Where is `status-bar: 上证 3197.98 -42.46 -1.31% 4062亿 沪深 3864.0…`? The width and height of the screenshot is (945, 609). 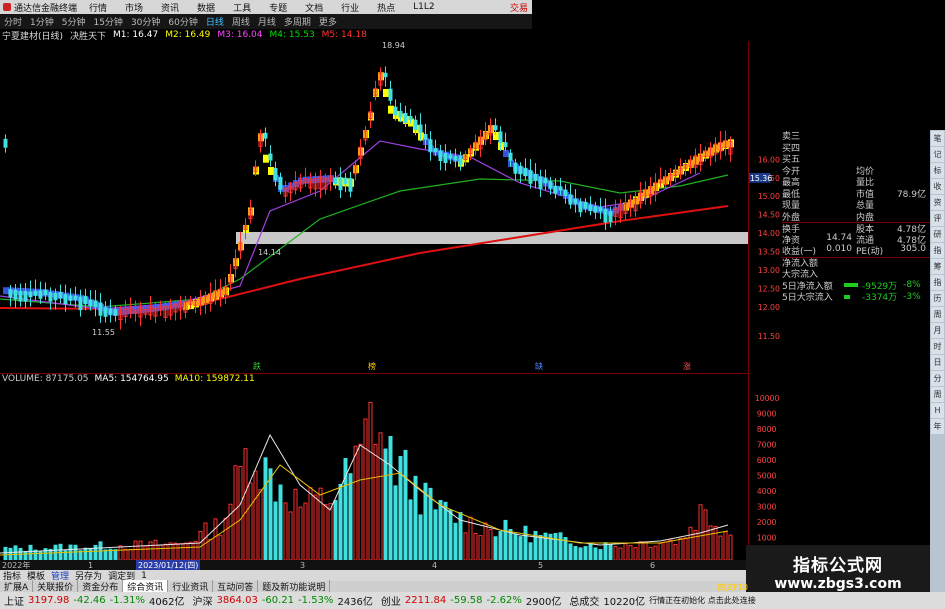
status-bar: 上证 3197.98 -42.46 -1.31% 4062亿 沪深 3864.0… is located at coordinates (472, 600).